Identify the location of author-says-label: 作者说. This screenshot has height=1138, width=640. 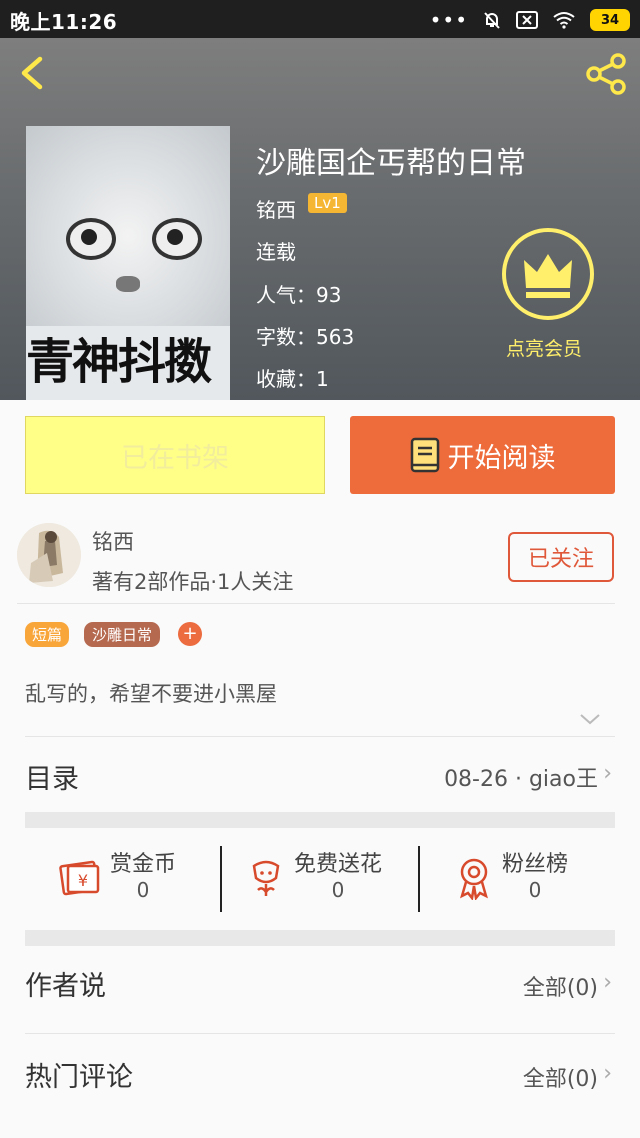
(65, 983).